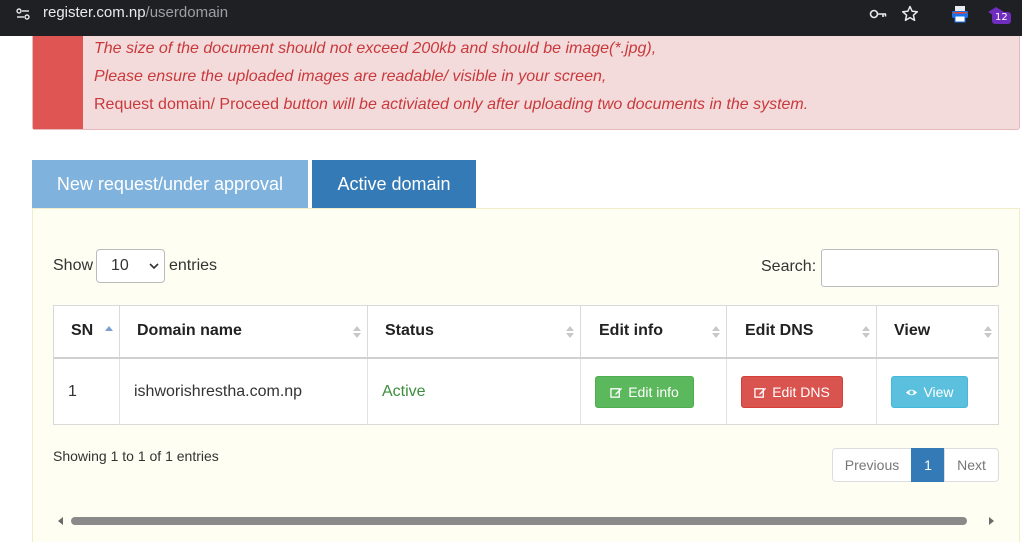  What do you see at coordinates (474, 392) in the screenshot?
I see `cell-status: Active` at bounding box center [474, 392].